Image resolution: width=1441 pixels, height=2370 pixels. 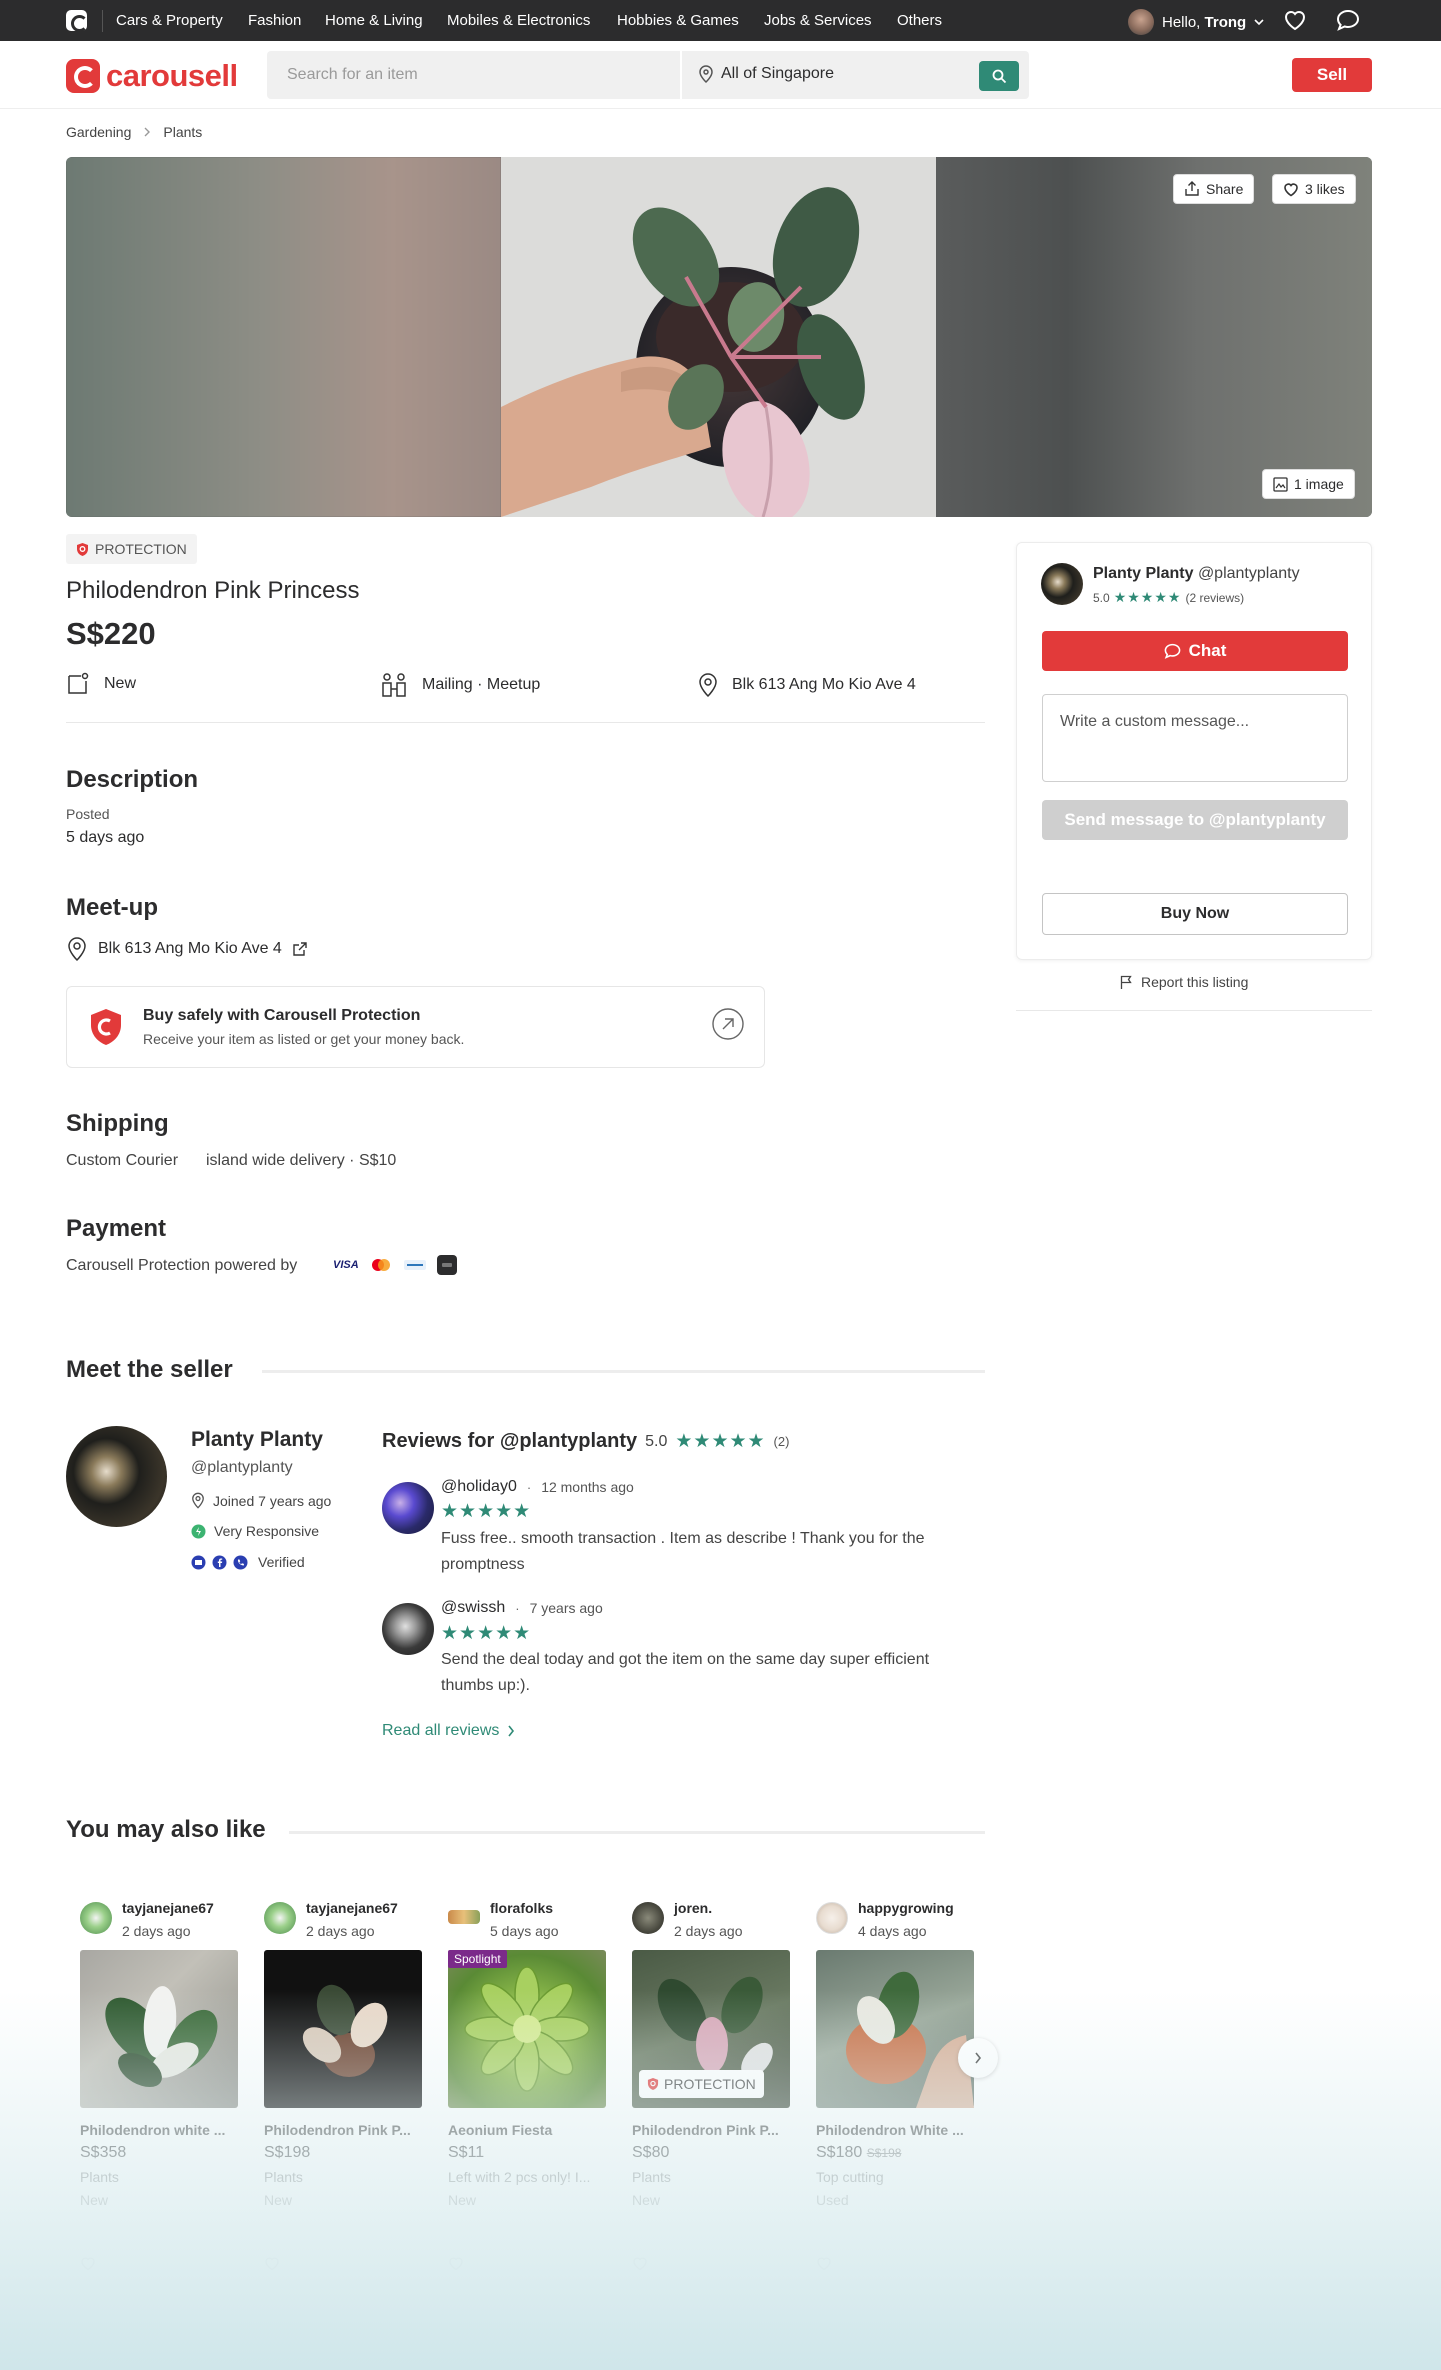 What do you see at coordinates (1308, 484) in the screenshot?
I see `image-count-button: 1 image` at bounding box center [1308, 484].